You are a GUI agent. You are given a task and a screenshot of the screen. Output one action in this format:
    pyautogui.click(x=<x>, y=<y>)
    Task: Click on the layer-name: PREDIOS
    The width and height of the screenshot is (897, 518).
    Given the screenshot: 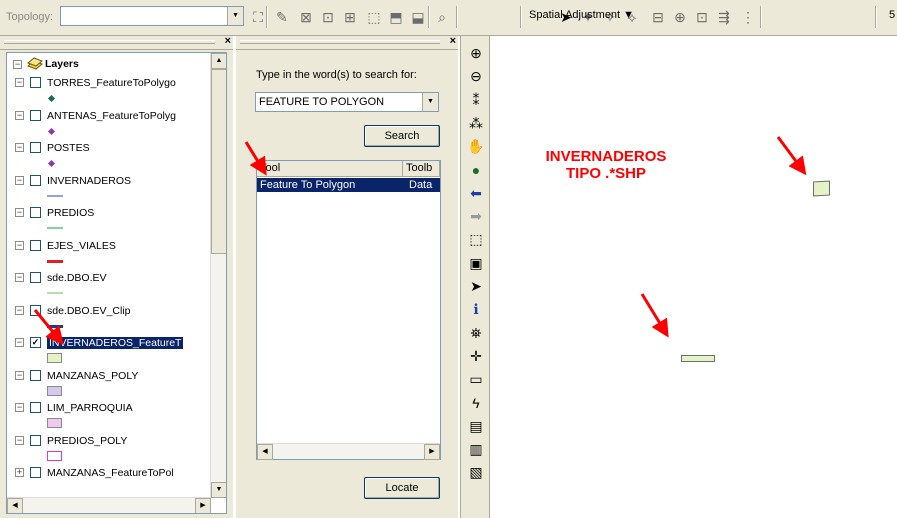 What is the action you would take?
    pyautogui.click(x=70, y=213)
    